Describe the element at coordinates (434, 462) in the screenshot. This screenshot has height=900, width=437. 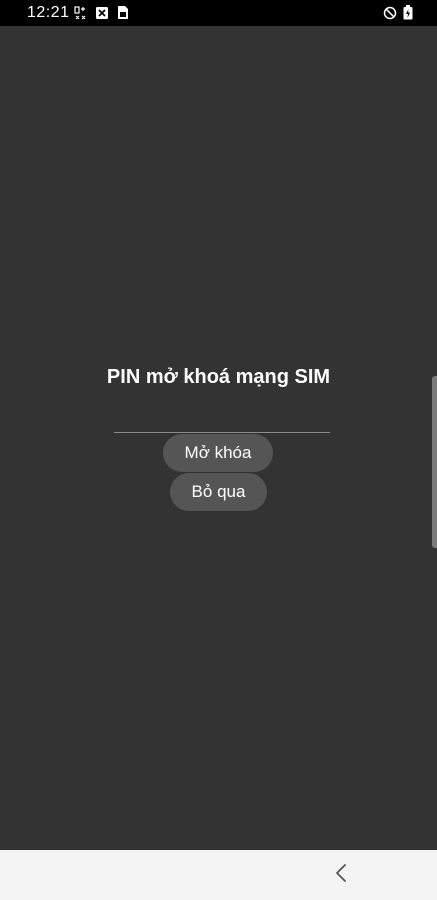
I see `edge-panel-handle` at that location.